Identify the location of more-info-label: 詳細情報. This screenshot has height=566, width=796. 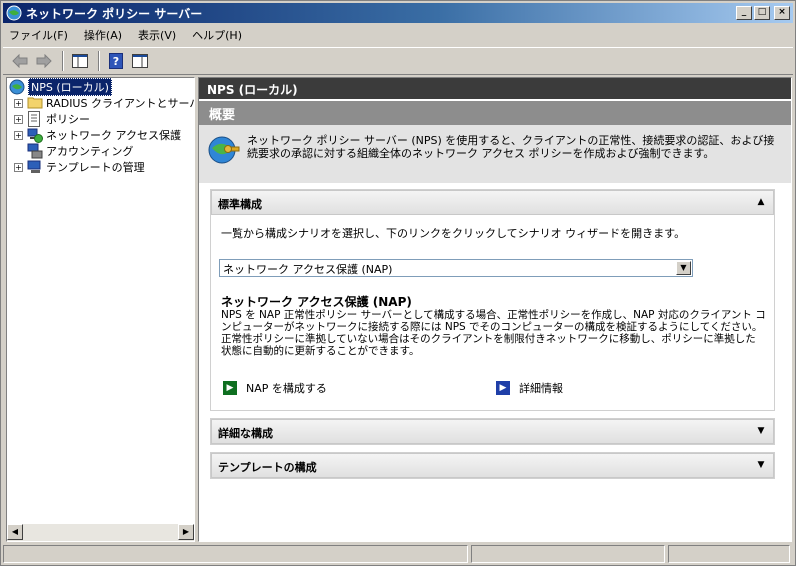
(541, 388).